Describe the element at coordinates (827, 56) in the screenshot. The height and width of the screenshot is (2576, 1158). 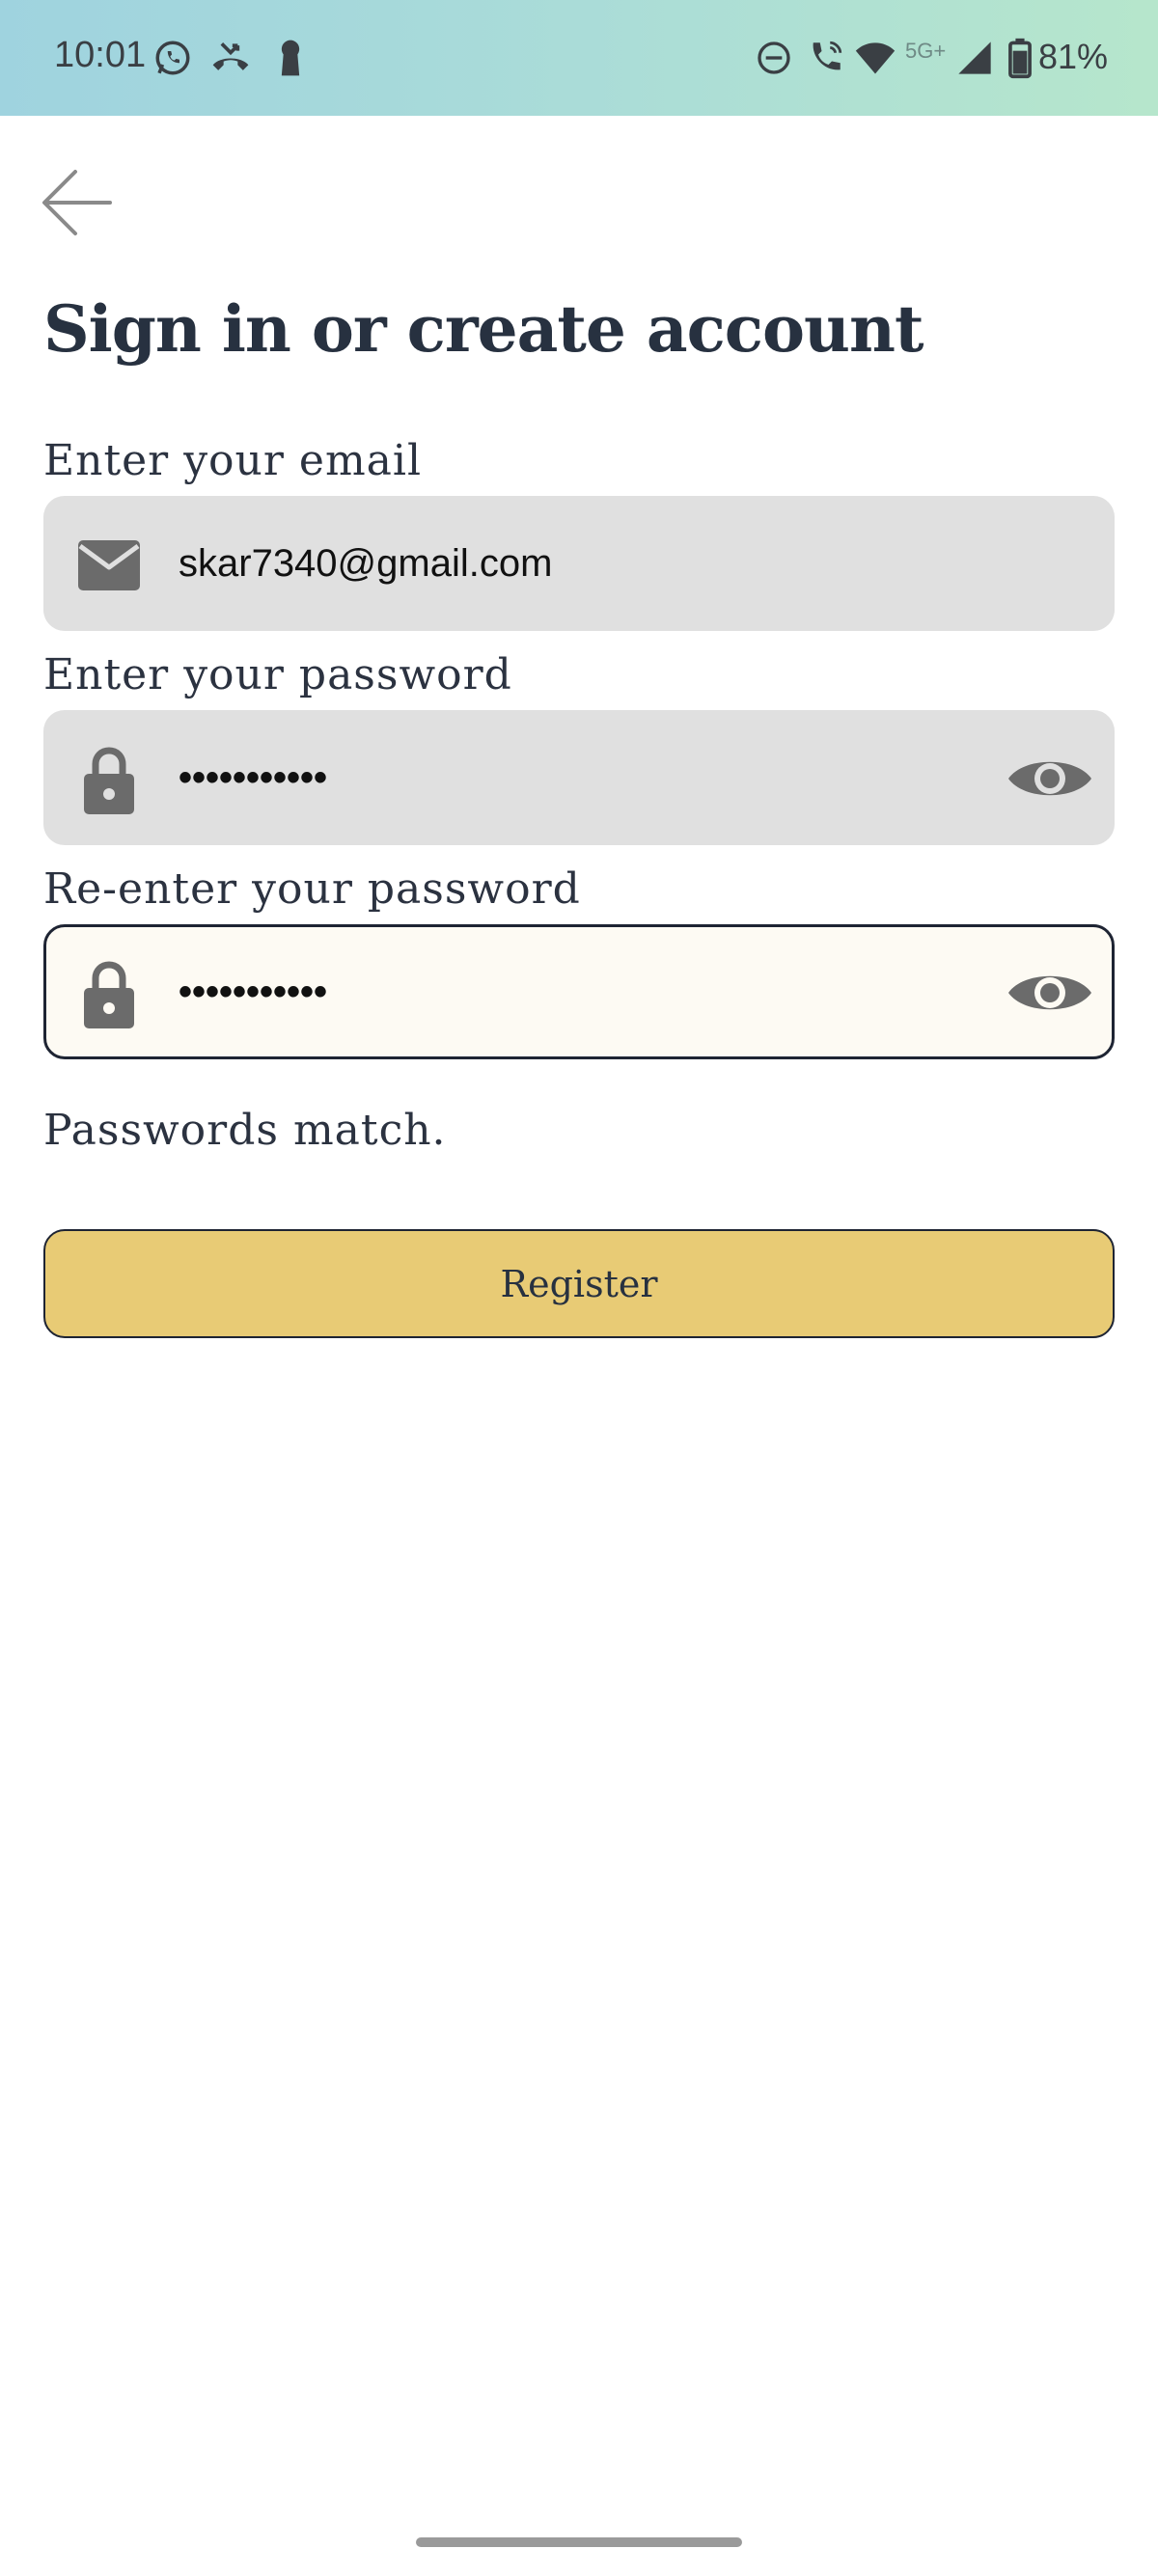
I see `wifi-calling-icon` at that location.